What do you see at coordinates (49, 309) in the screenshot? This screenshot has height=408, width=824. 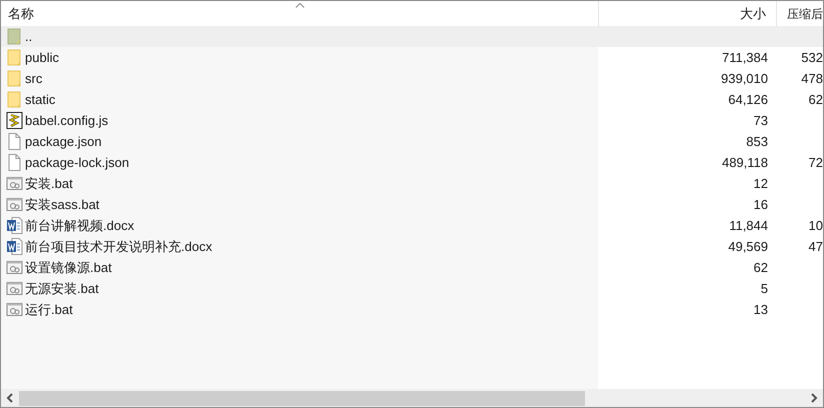 I see `file-name: 运行.bat` at bounding box center [49, 309].